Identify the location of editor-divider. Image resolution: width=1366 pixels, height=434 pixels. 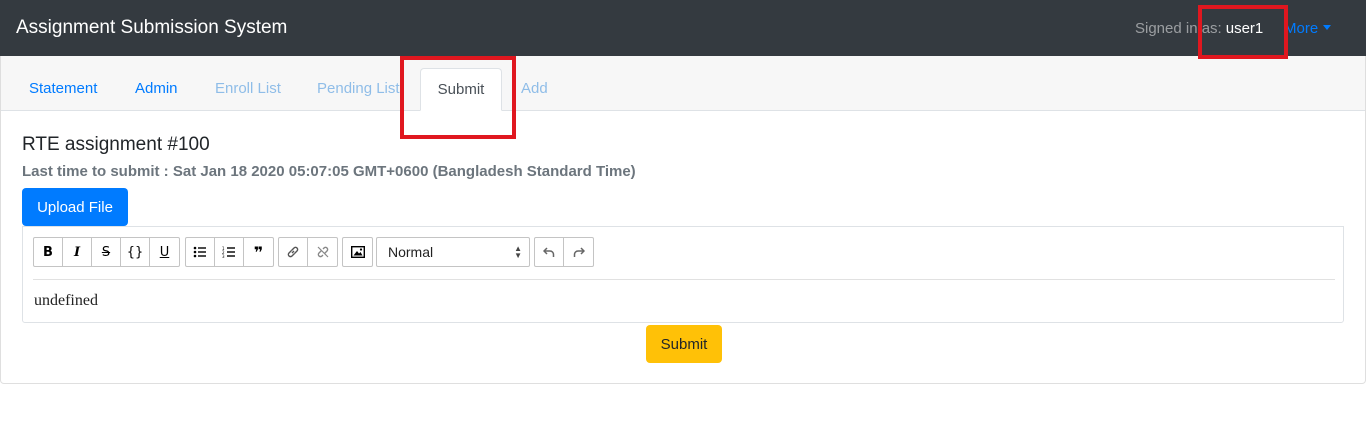
(684, 279).